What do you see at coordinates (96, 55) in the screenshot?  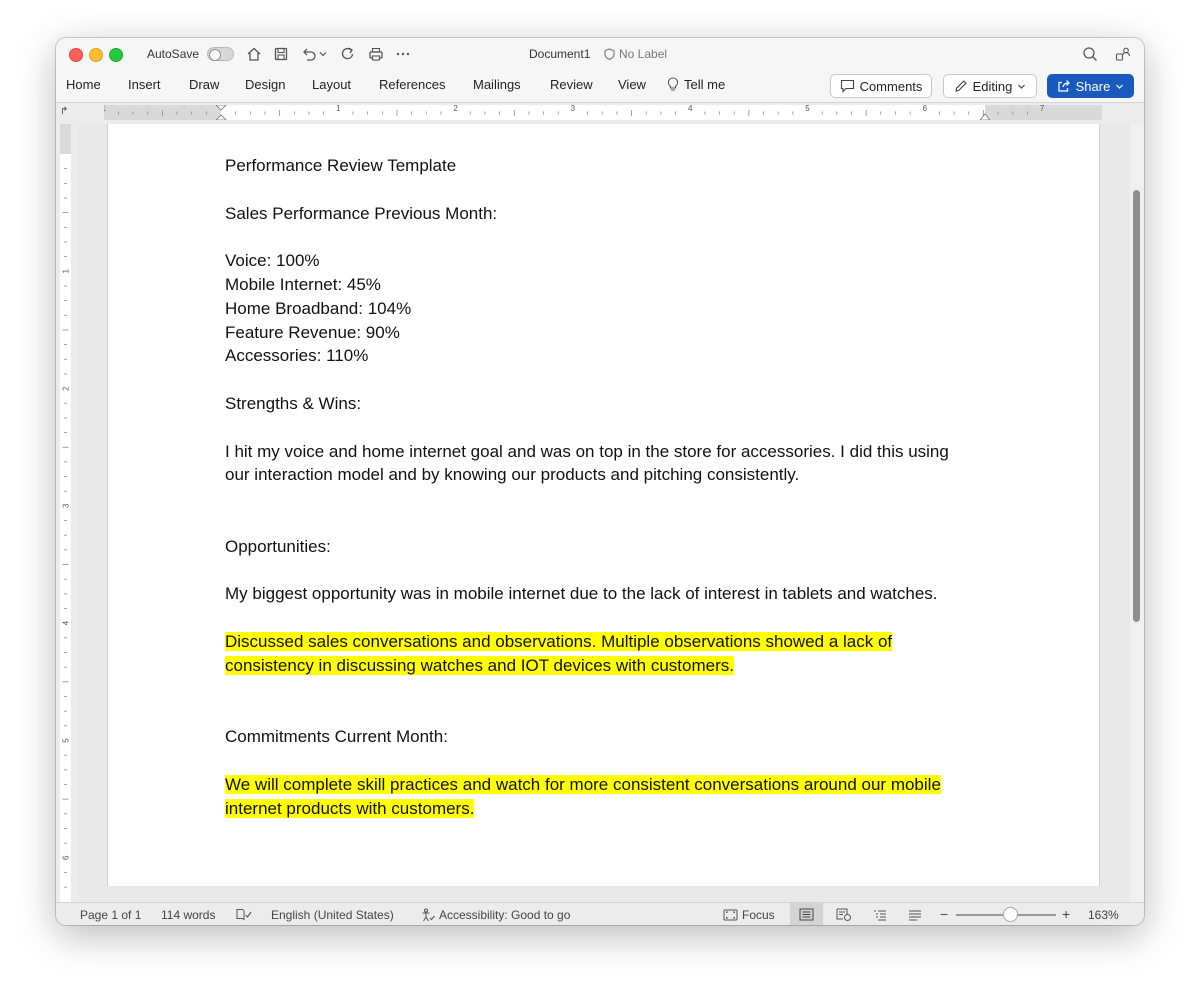 I see `minimize-window-button` at bounding box center [96, 55].